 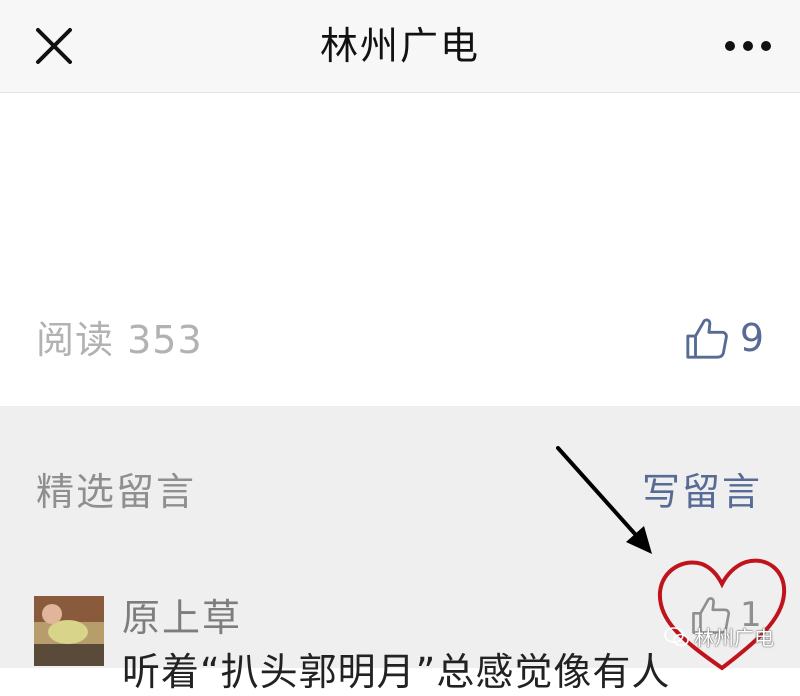 I want to click on user-avatar, so click(x=69, y=631).